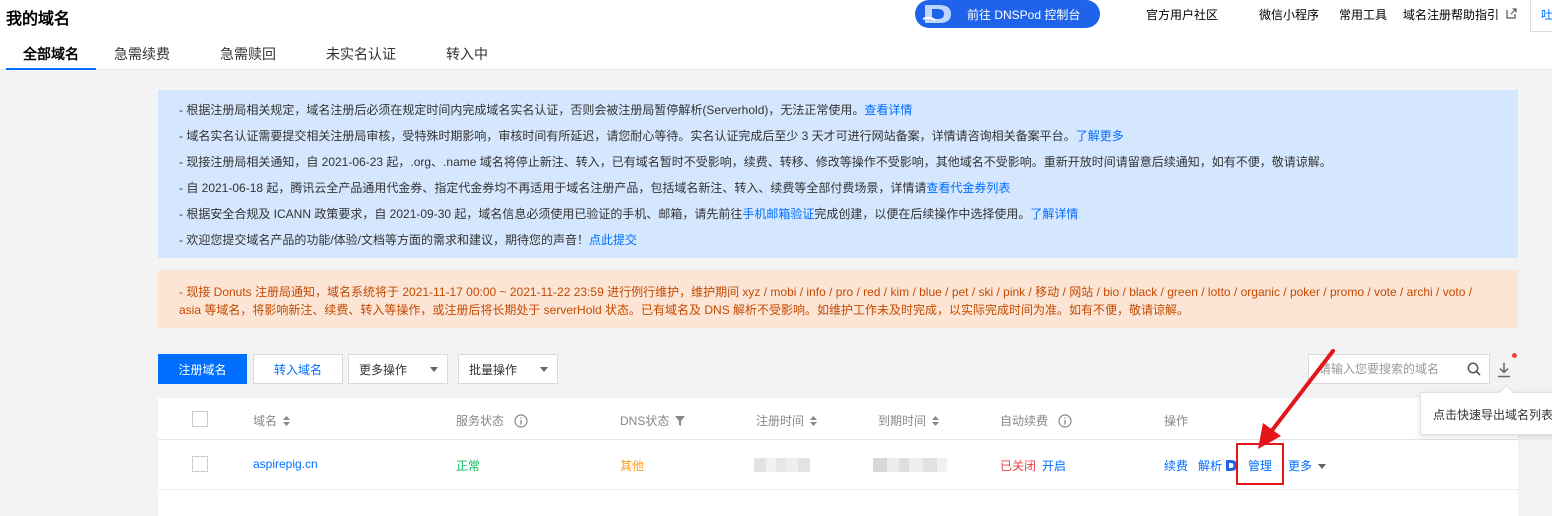  Describe the element at coordinates (1504, 370) in the screenshot. I see `download-icon` at that location.